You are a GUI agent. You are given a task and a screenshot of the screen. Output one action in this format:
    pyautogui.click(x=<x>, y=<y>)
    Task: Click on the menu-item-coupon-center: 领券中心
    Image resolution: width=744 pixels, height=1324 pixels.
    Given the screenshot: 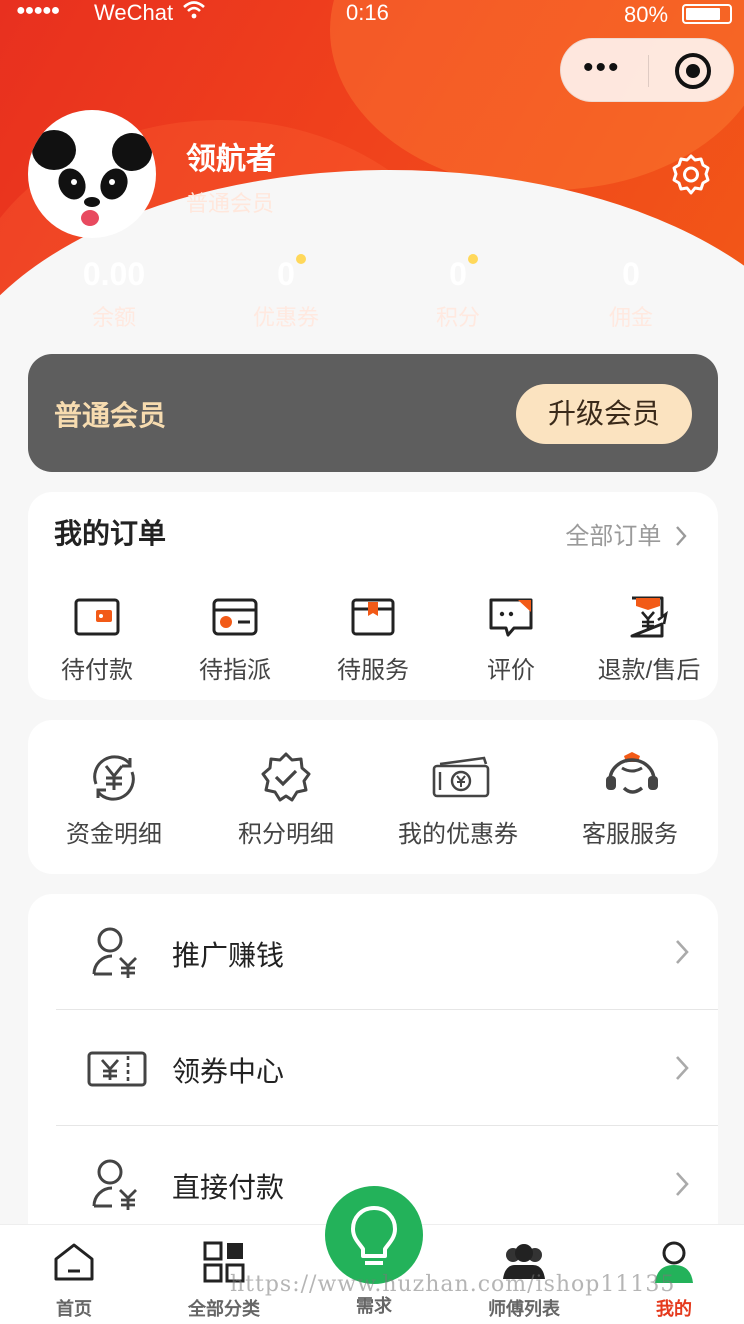 What is the action you would take?
    pyautogui.click(x=387, y=1068)
    